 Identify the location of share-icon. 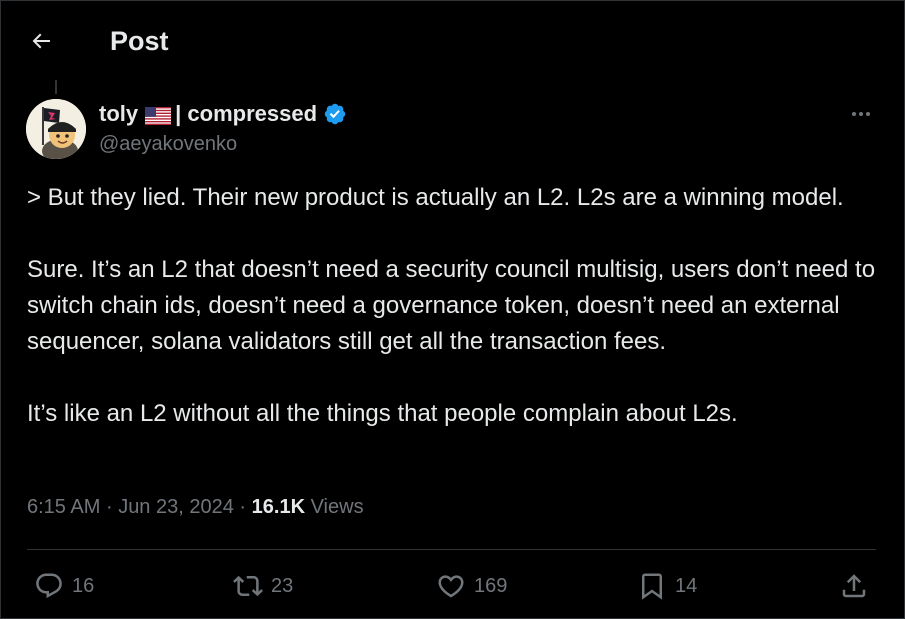
(854, 586).